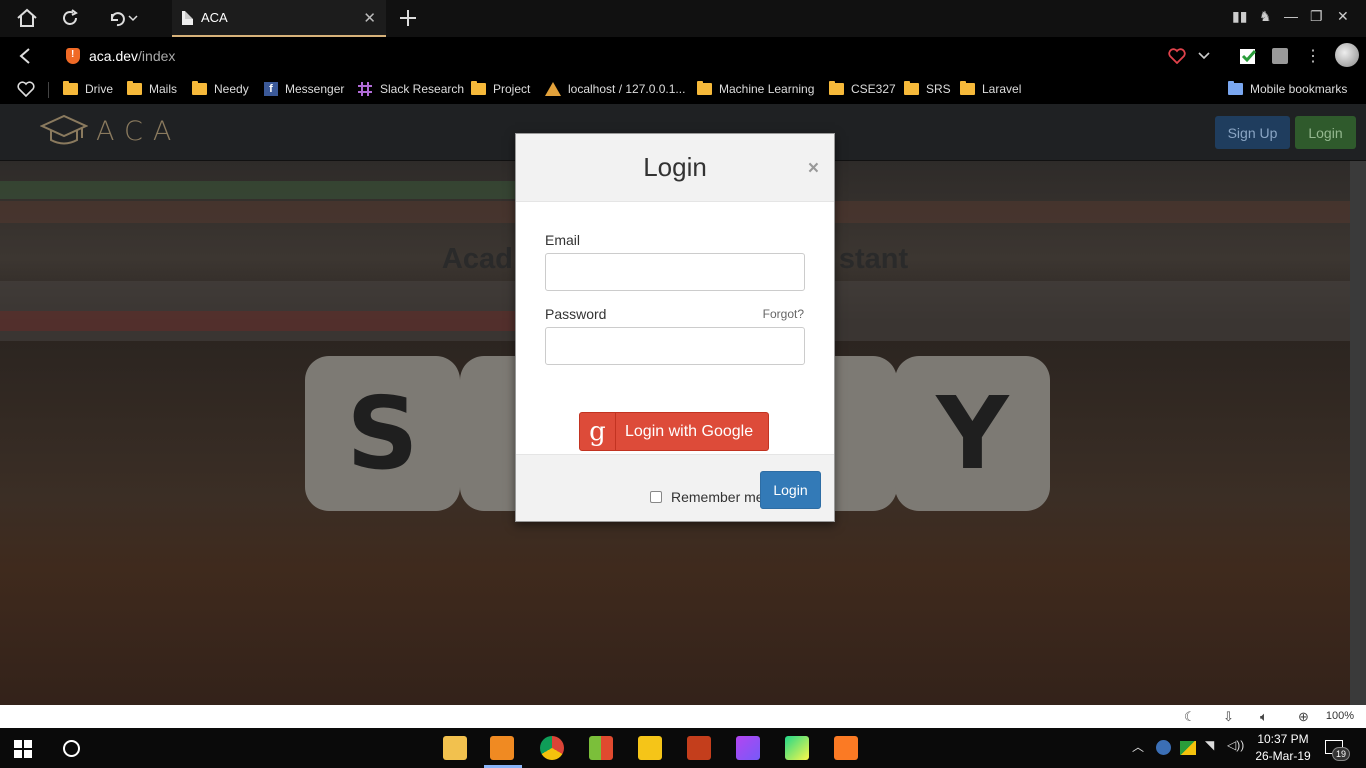 Image resolution: width=1366 pixels, height=768 pixels. What do you see at coordinates (88, 89) in the screenshot?
I see `bookmark-drive: Drive` at bounding box center [88, 89].